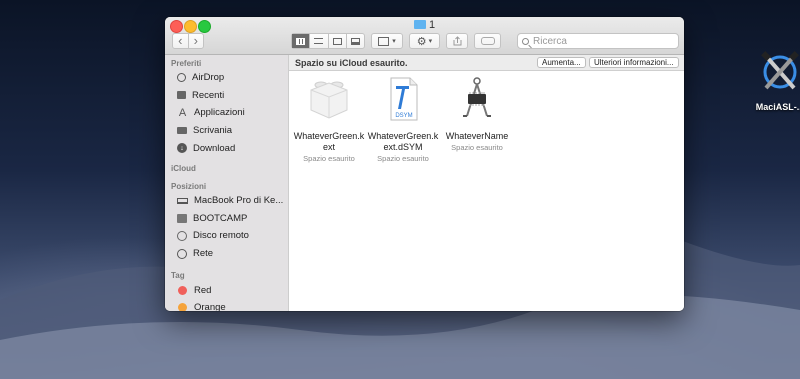  Describe the element at coordinates (180, 41) in the screenshot. I see `back-button: ‹` at that location.